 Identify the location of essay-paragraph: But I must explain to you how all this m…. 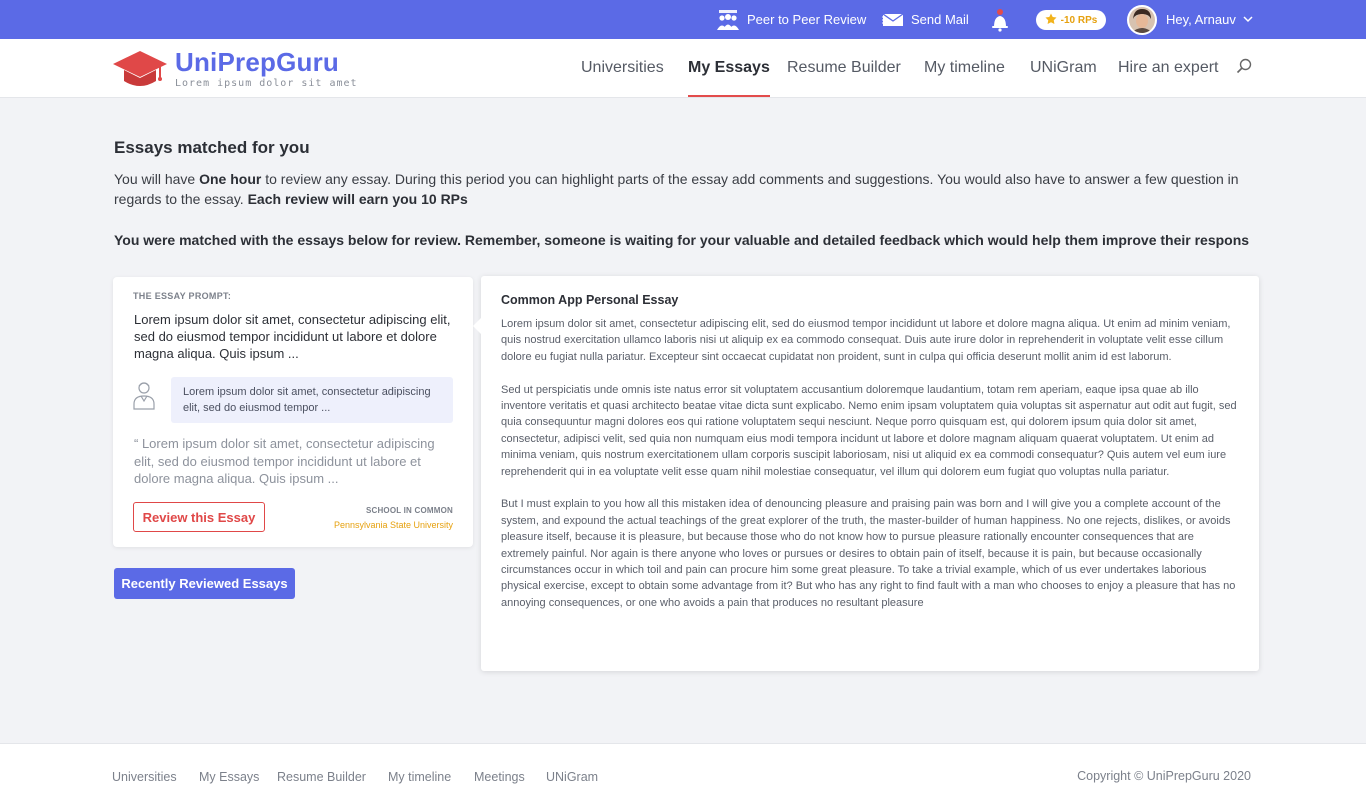
(868, 553).